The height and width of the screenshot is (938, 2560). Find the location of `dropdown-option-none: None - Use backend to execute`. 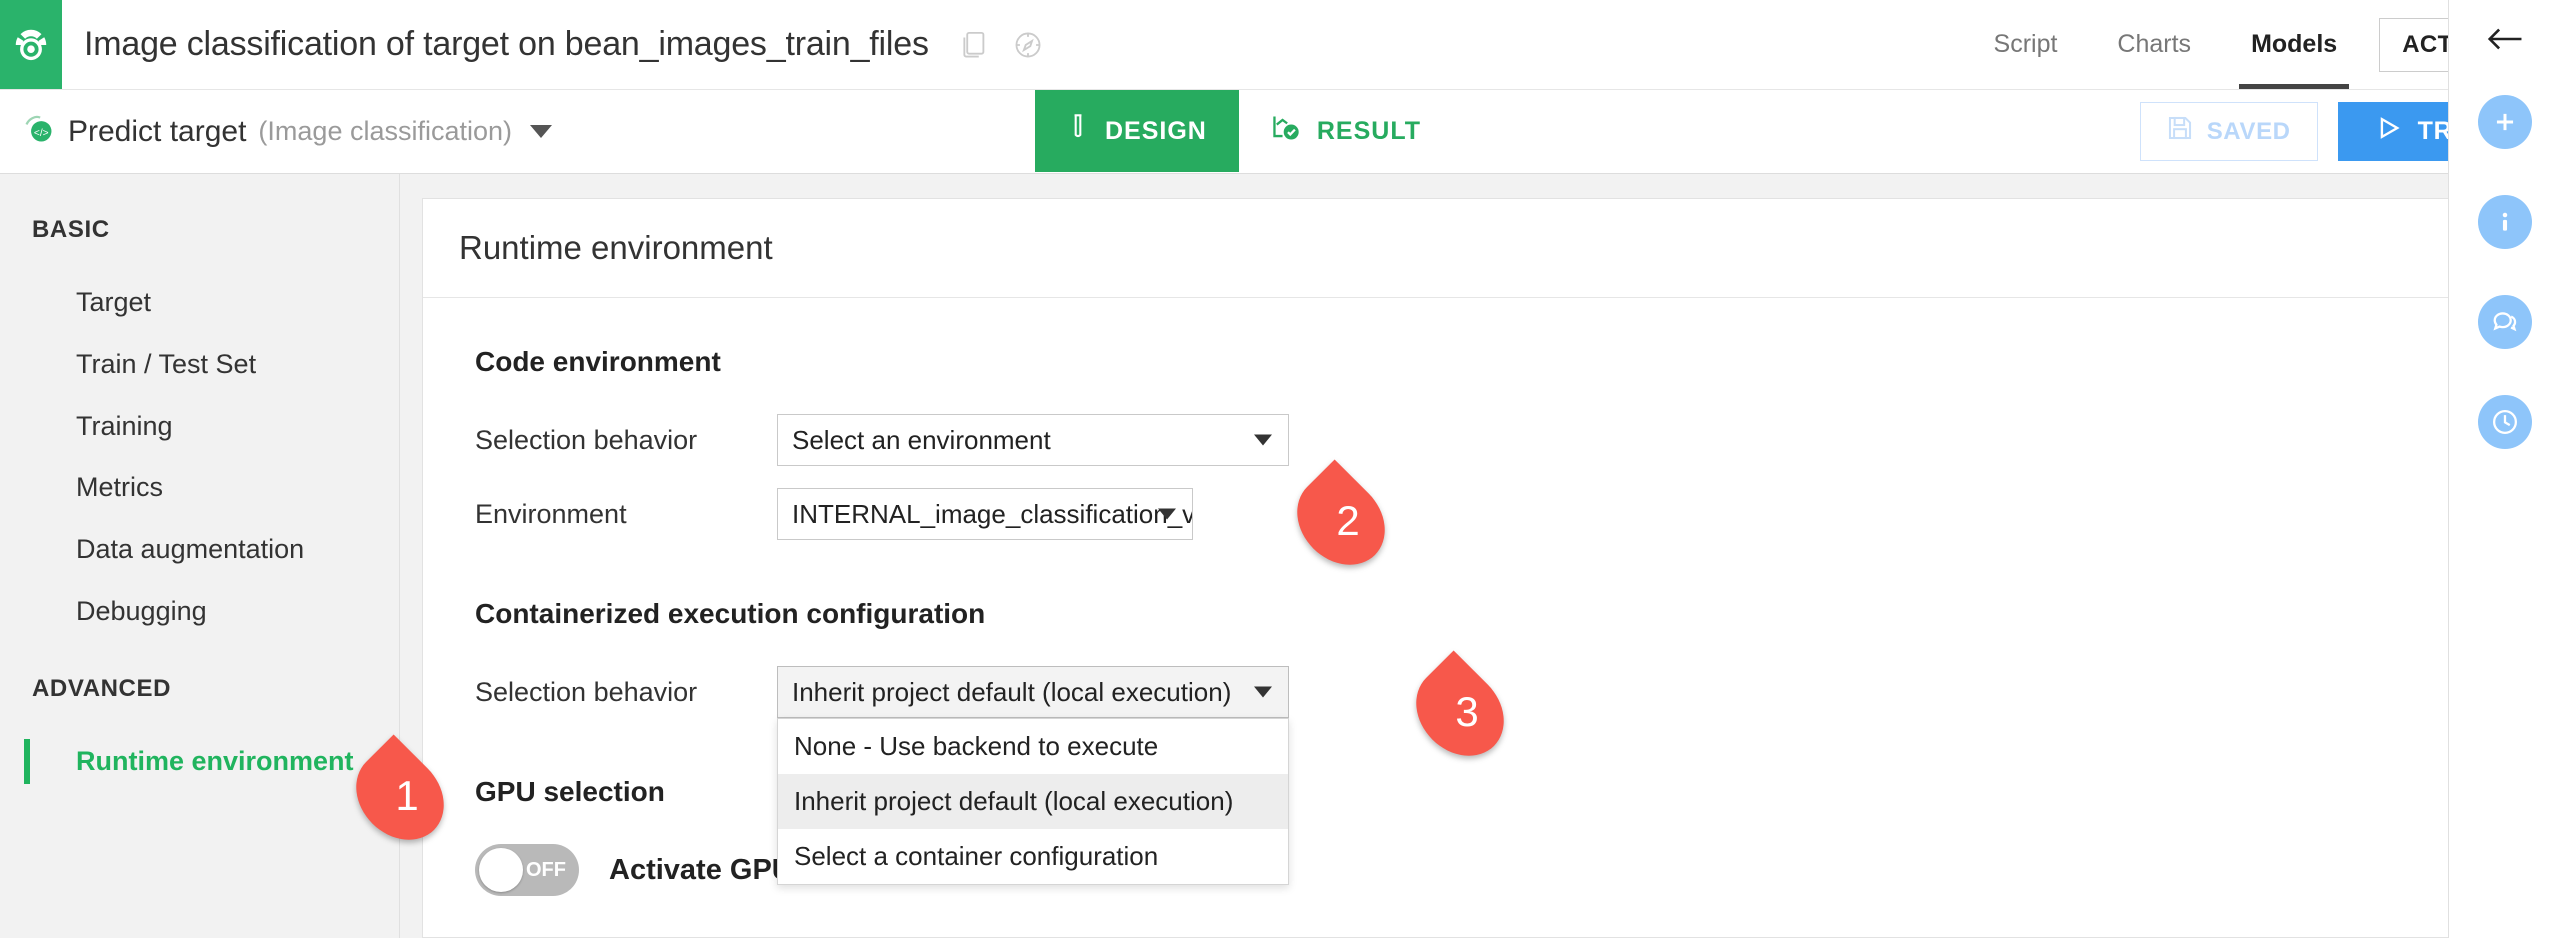

dropdown-option-none: None - Use backend to execute is located at coordinates (1033, 746).